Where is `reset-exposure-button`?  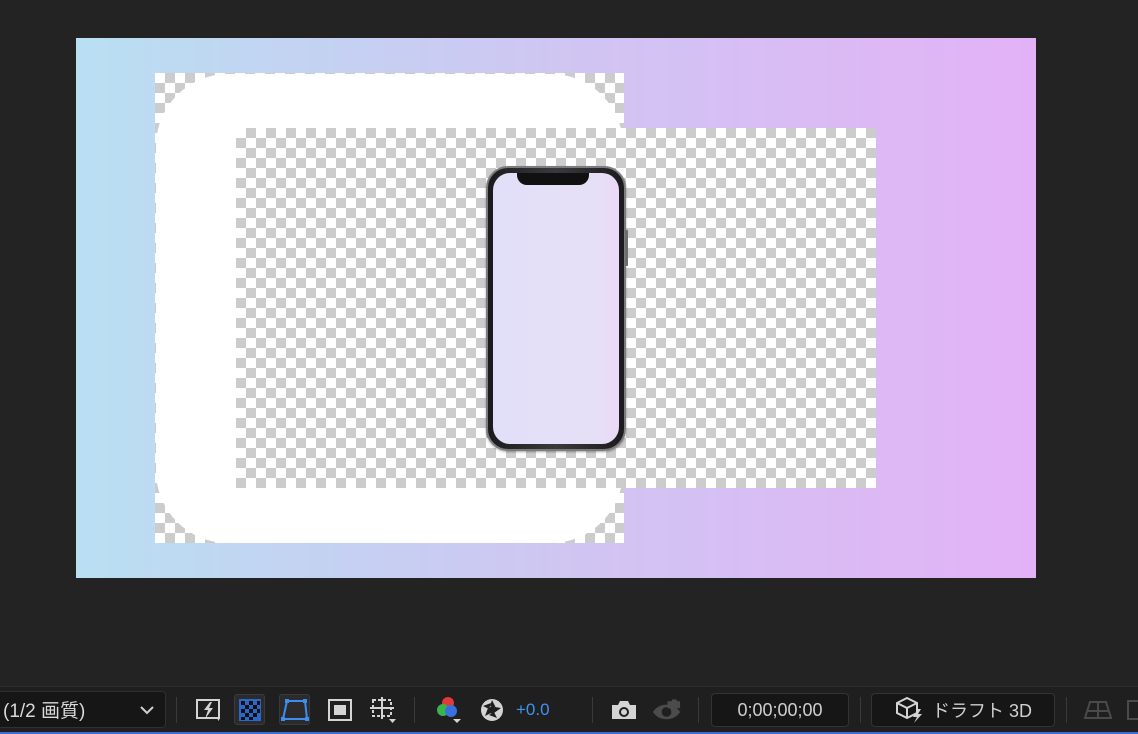 reset-exposure-button is located at coordinates (491, 709).